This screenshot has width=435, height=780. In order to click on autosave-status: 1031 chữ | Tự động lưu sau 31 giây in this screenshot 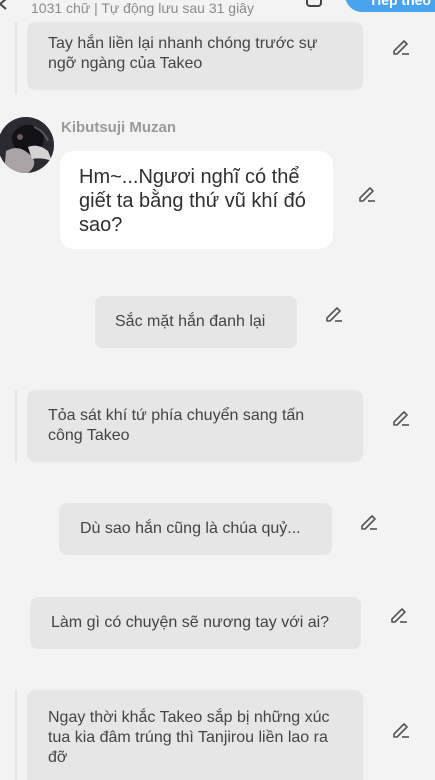, I will do `click(142, 8)`.